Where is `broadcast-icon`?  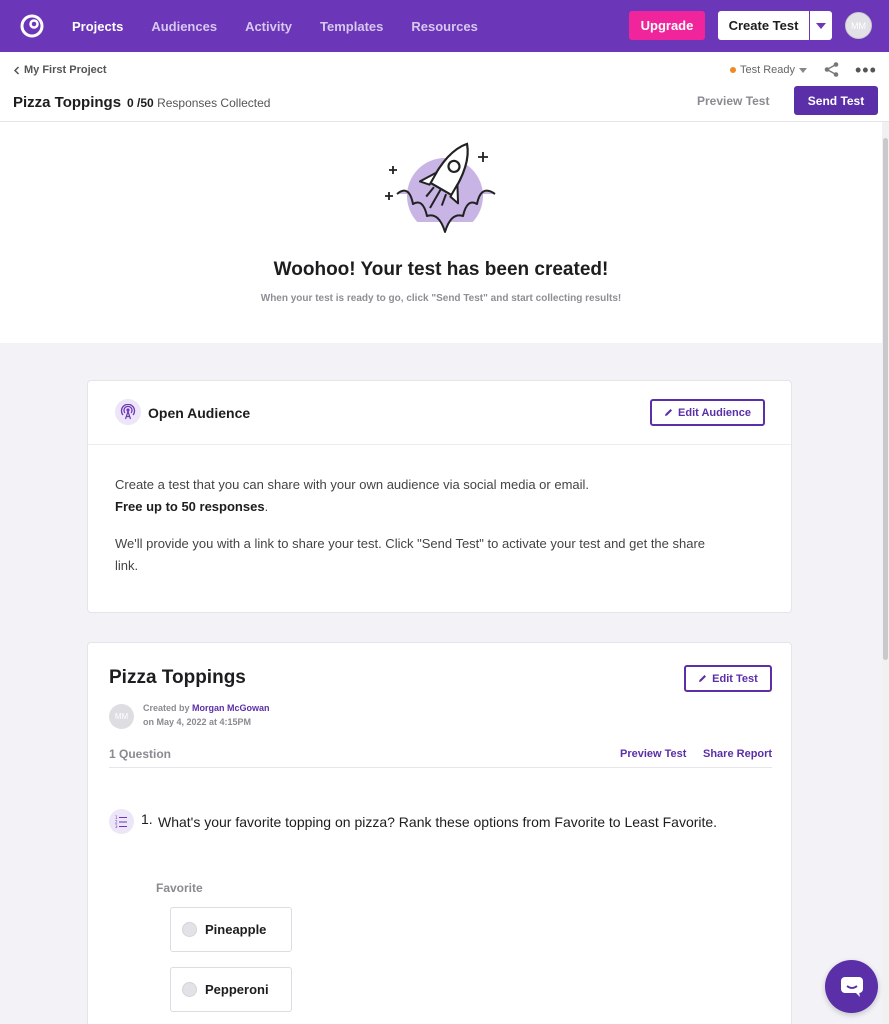
broadcast-icon is located at coordinates (128, 412).